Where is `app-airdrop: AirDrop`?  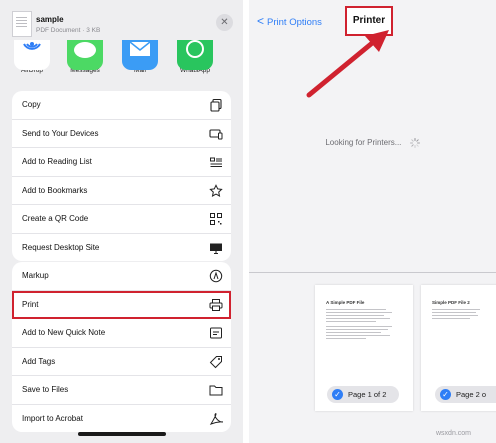 app-airdrop: AirDrop is located at coordinates (32, 57).